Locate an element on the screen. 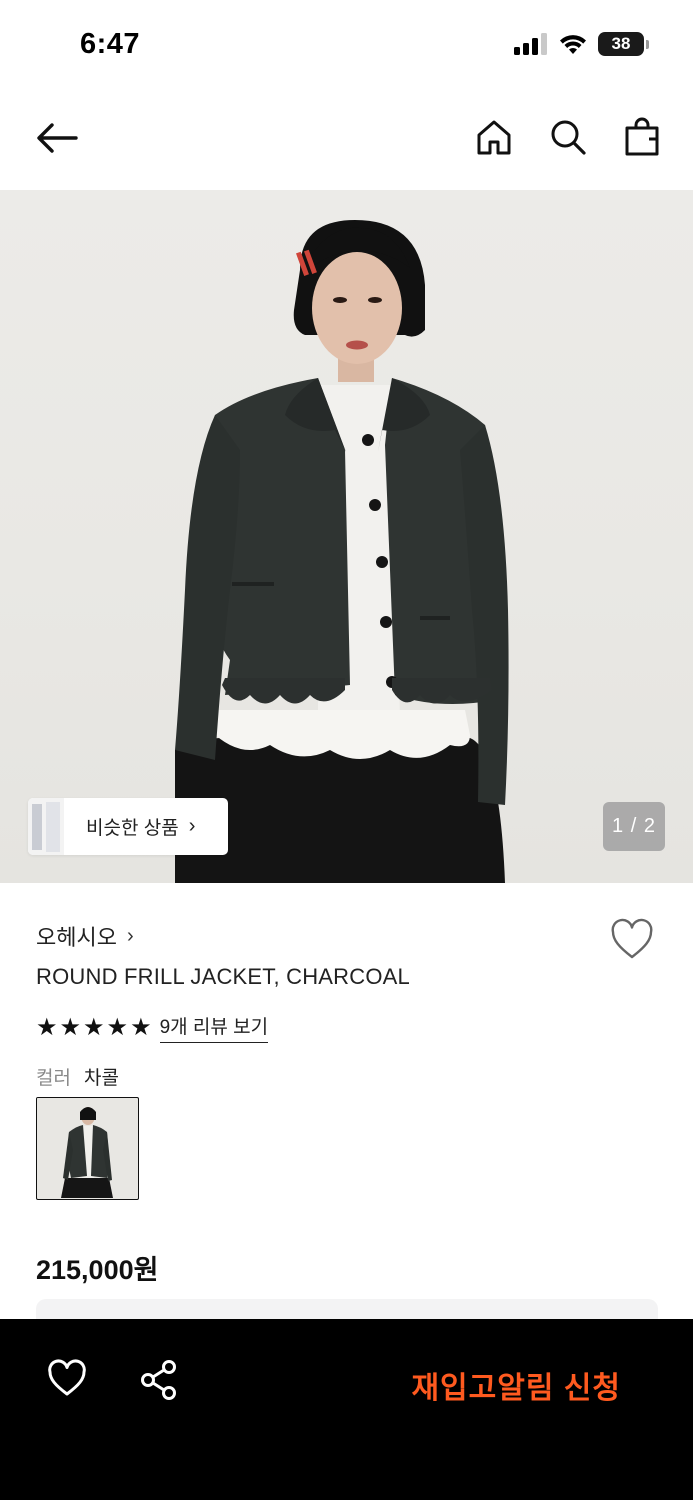 This screenshot has width=693, height=1500. rating-row: ★ ★ ★ ★ ★ 9개 리뷰 보기 is located at coordinates (152, 1027).